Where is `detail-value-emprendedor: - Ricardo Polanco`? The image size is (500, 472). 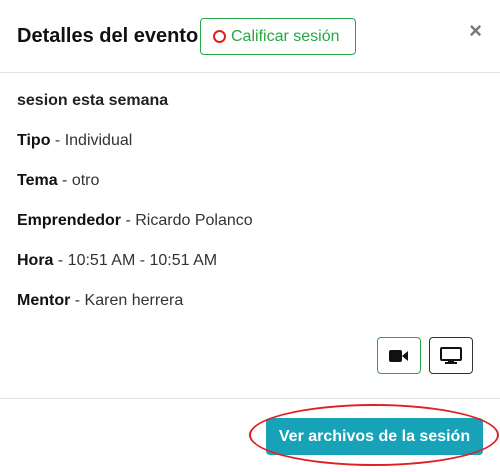 detail-value-emprendedor: - Ricardo Polanco is located at coordinates (187, 220).